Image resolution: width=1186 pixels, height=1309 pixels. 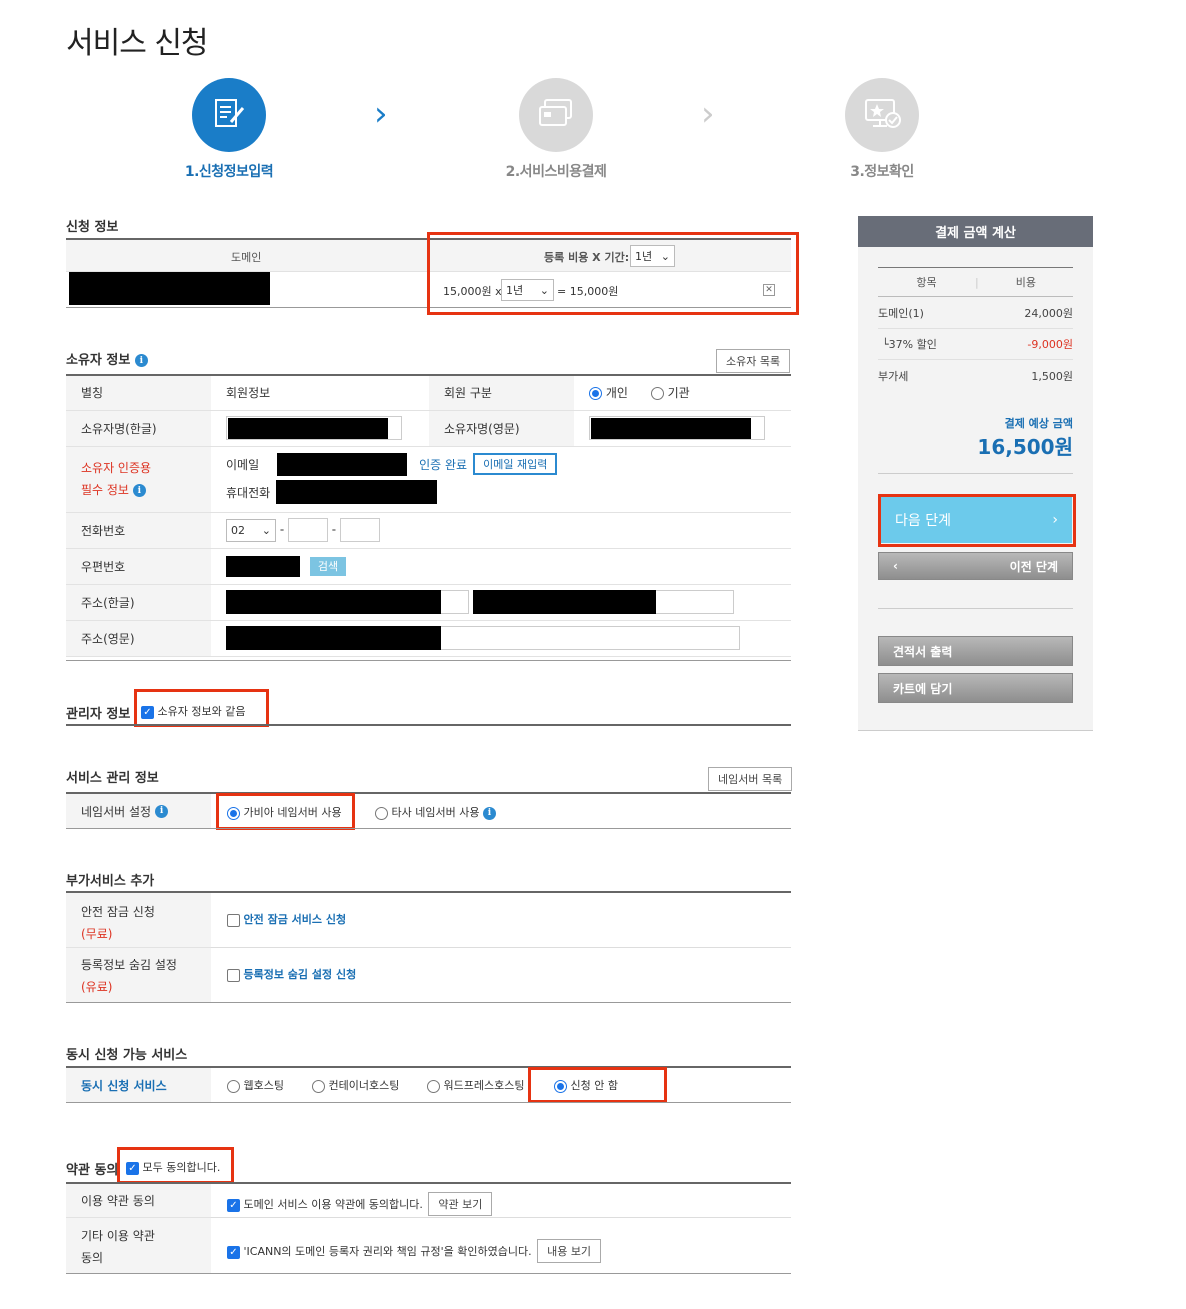 I want to click on name-en-label: 소유자명(영문), so click(x=501, y=428).